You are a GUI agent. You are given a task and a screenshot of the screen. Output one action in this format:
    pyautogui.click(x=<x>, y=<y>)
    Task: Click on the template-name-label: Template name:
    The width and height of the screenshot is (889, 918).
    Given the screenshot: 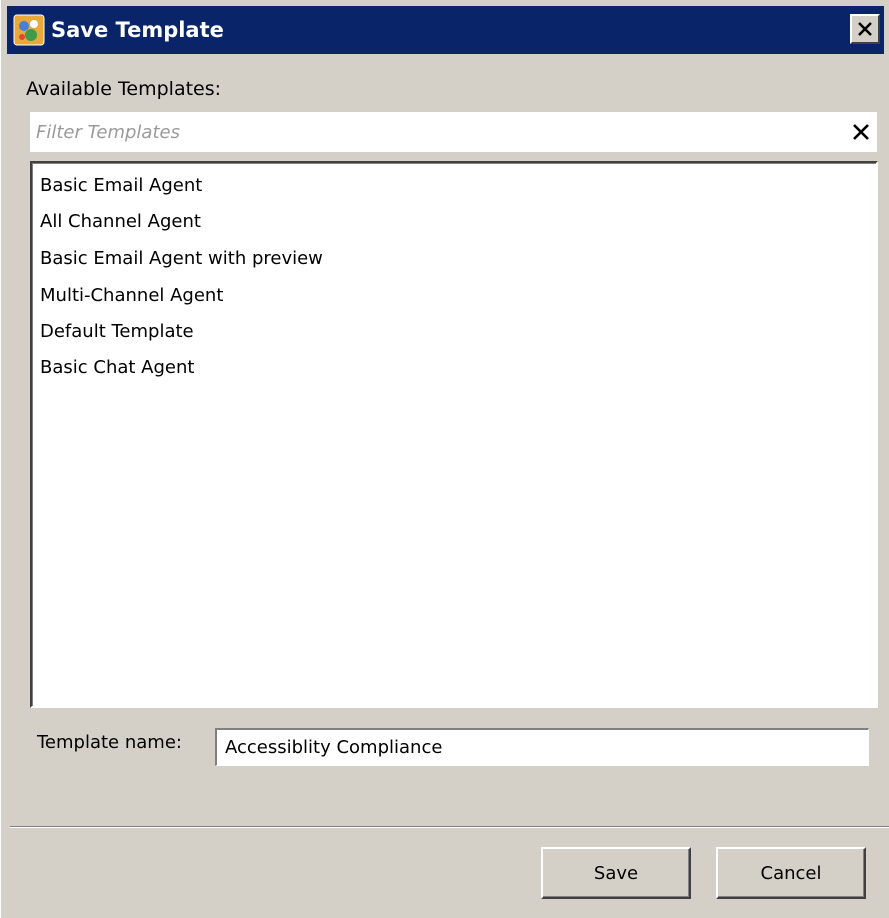 What is the action you would take?
    pyautogui.click(x=109, y=742)
    